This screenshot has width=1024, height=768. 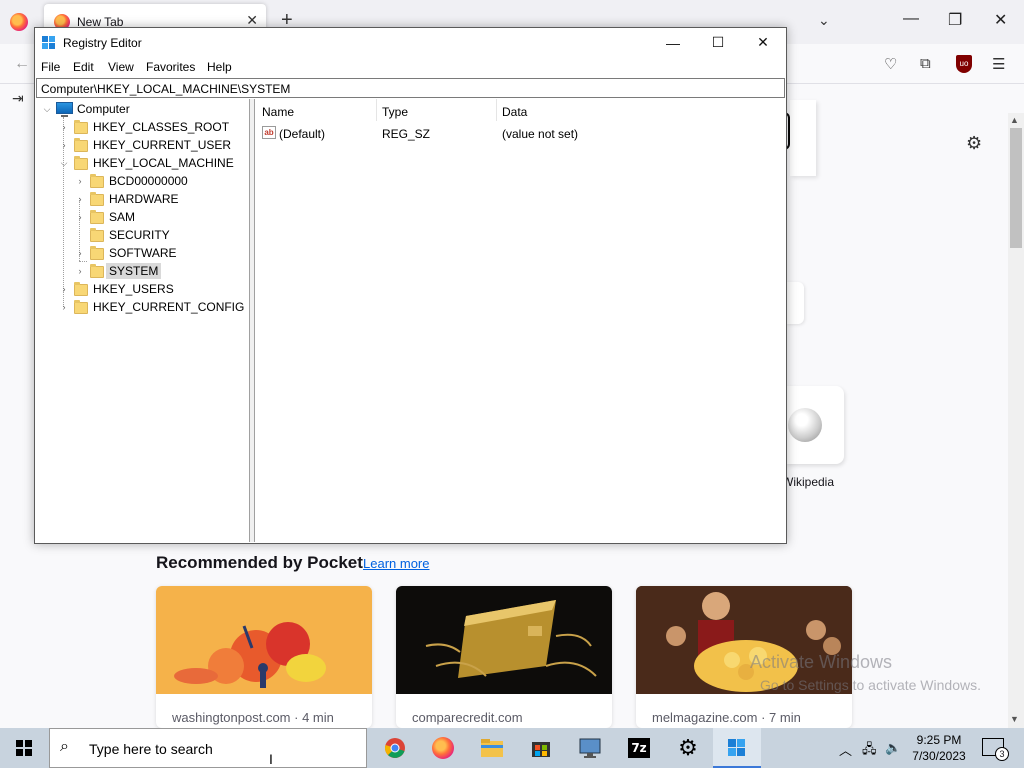 I want to click on ublock-origin-icon: uo, so click(x=964, y=64).